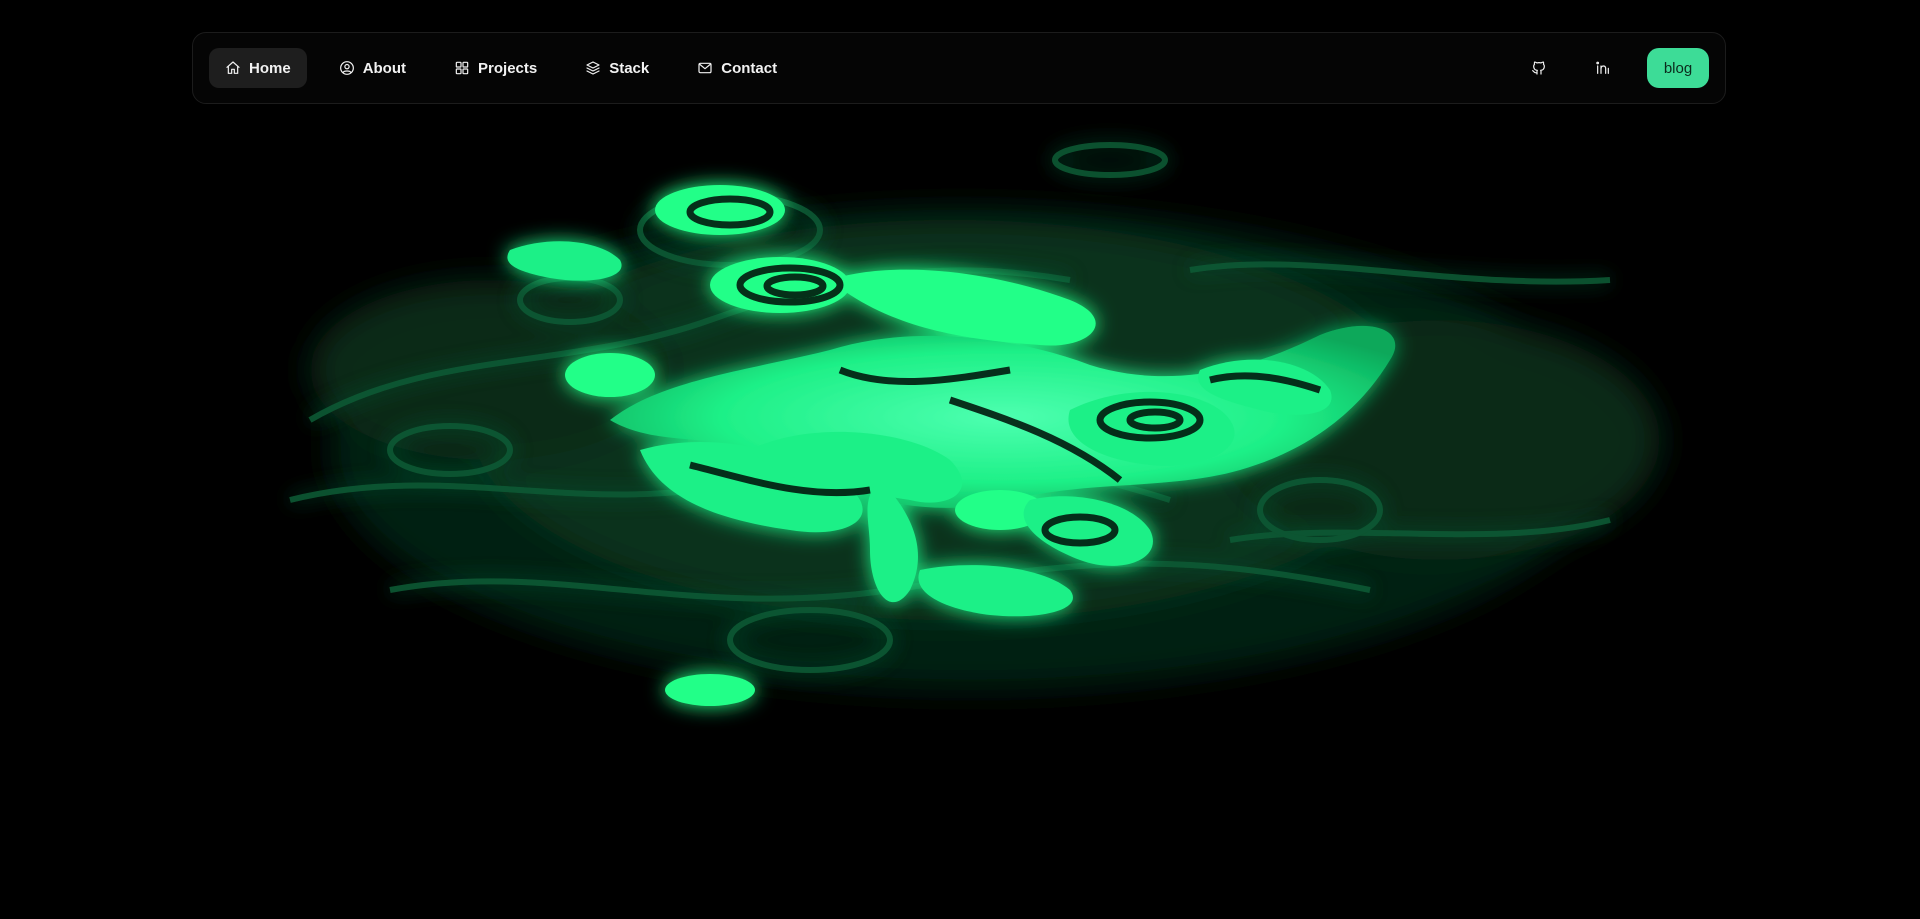 This screenshot has height=919, width=1920. I want to click on github-link, so click(1539, 68).